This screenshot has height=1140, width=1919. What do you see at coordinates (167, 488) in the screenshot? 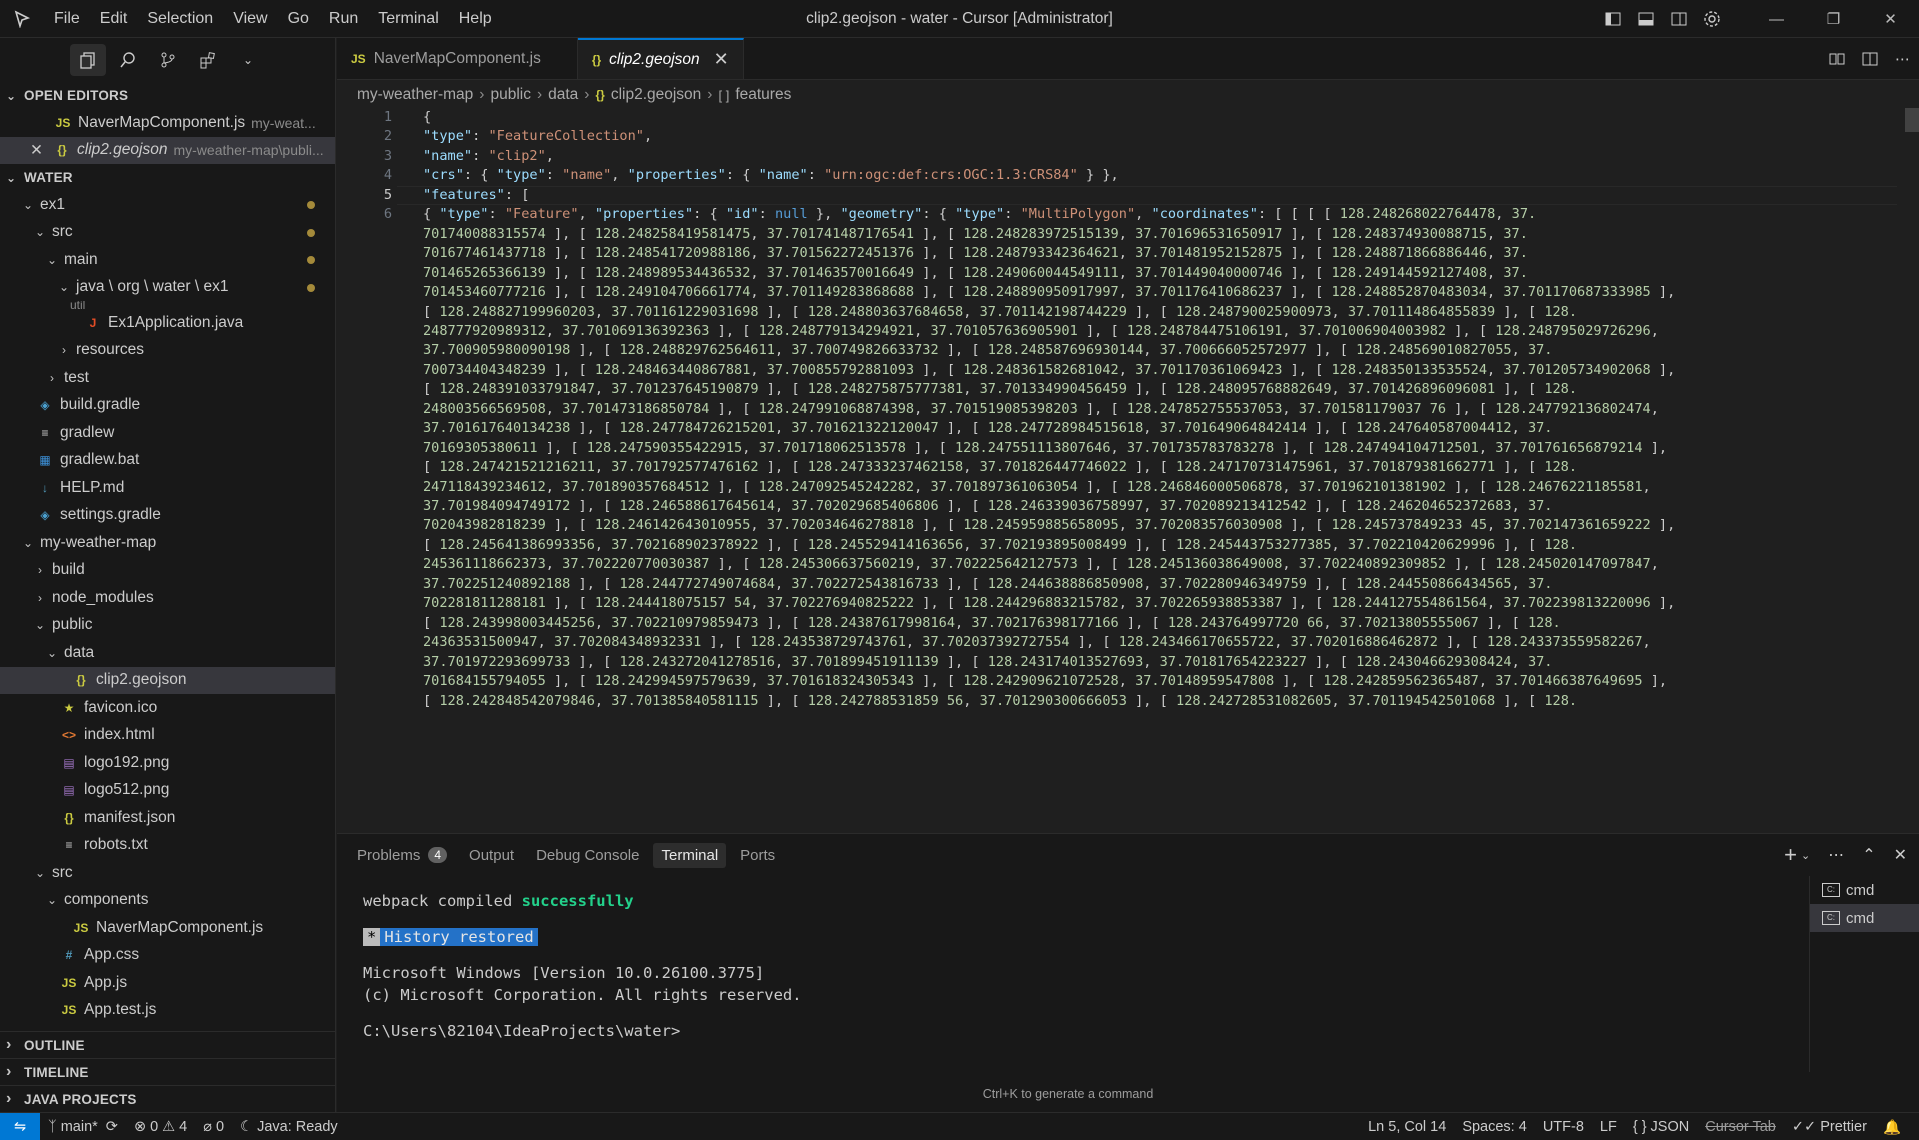
I see `tree-item: ↓ HELP.md` at bounding box center [167, 488].